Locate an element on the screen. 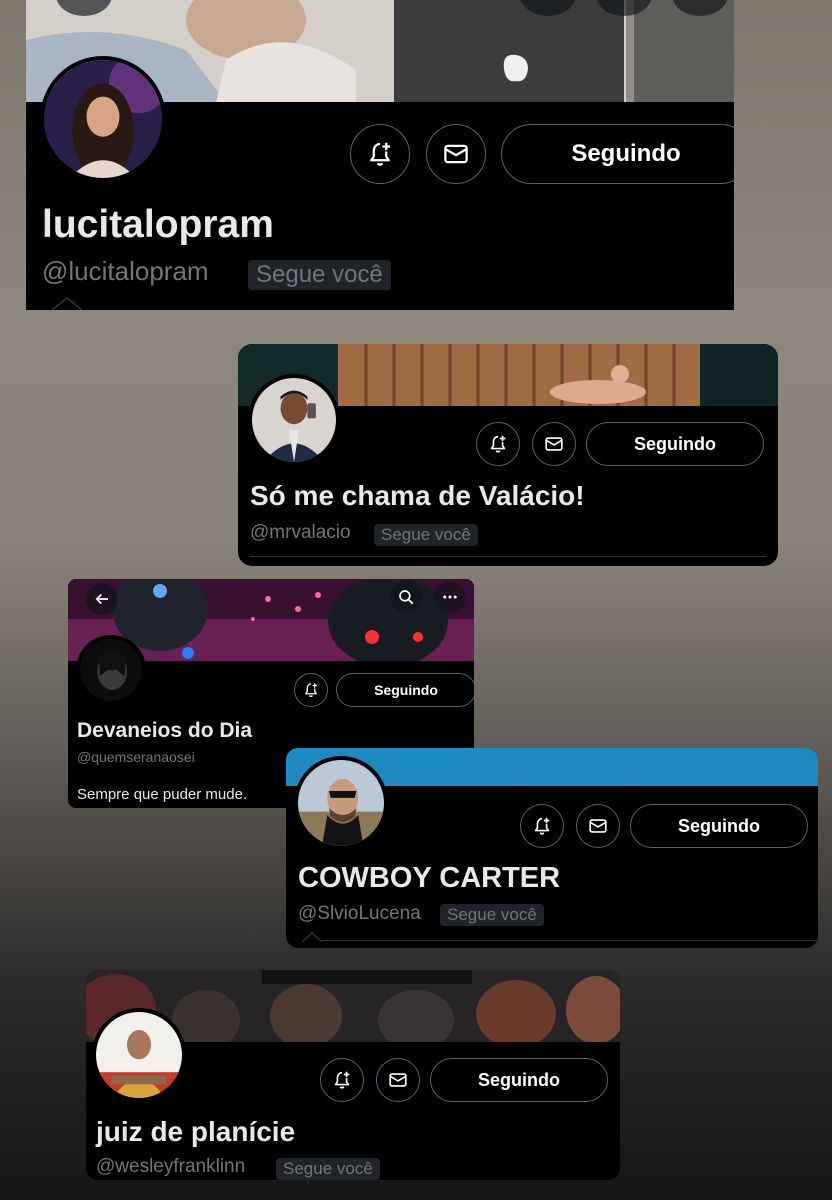 The height and width of the screenshot is (1200, 832). profile-name: COWBOY CARTER is located at coordinates (429, 878).